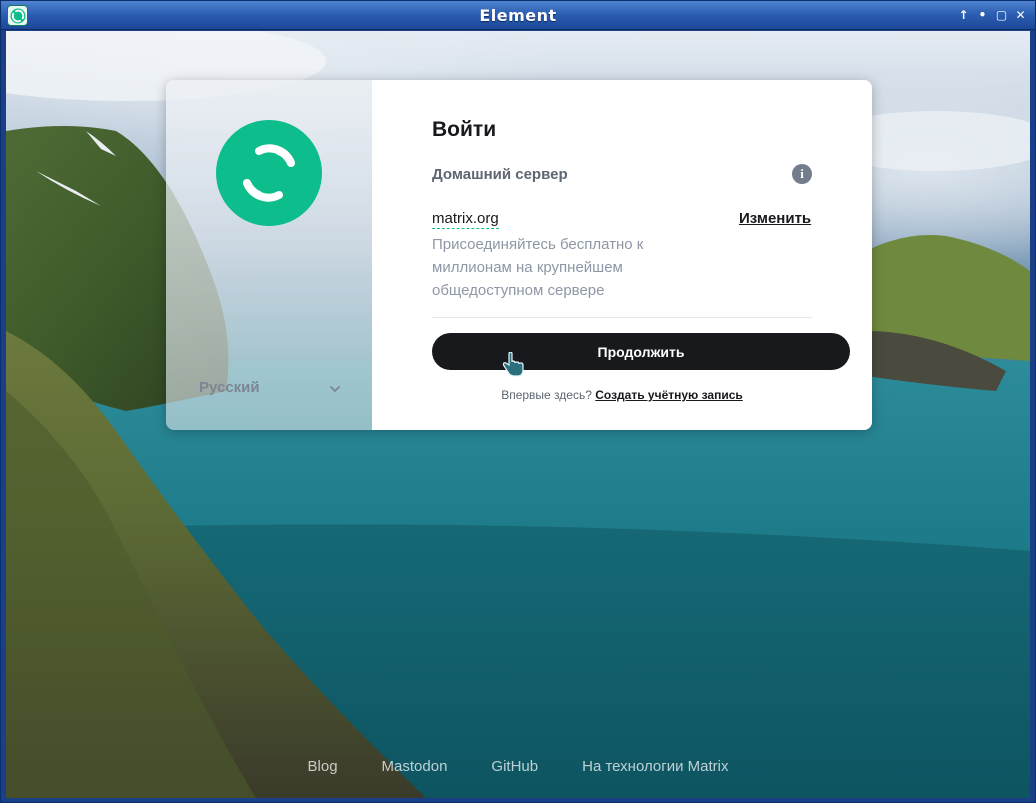  I want to click on arrow-up-icon: ↑, so click(963, 15).